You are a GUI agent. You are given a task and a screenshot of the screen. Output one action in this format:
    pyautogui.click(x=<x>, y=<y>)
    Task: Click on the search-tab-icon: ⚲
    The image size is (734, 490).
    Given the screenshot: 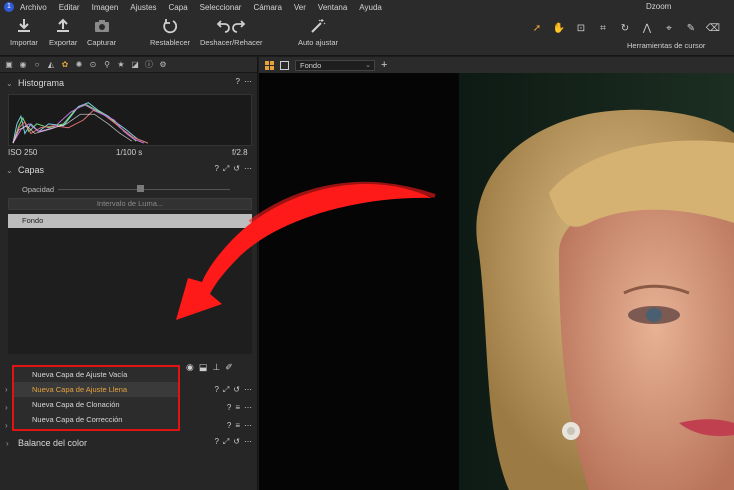 What is the action you would take?
    pyautogui.click(x=107, y=65)
    